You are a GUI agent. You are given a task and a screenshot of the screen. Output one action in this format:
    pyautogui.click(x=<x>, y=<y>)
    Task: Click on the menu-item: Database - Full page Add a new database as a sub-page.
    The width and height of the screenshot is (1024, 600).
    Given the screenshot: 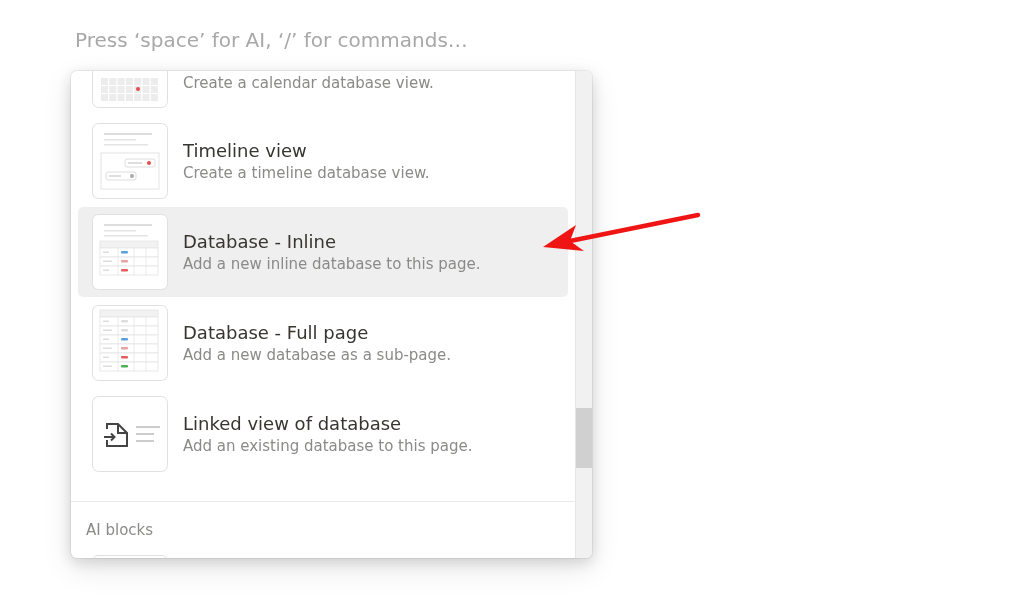 What is the action you would take?
    pyautogui.click(x=323, y=343)
    